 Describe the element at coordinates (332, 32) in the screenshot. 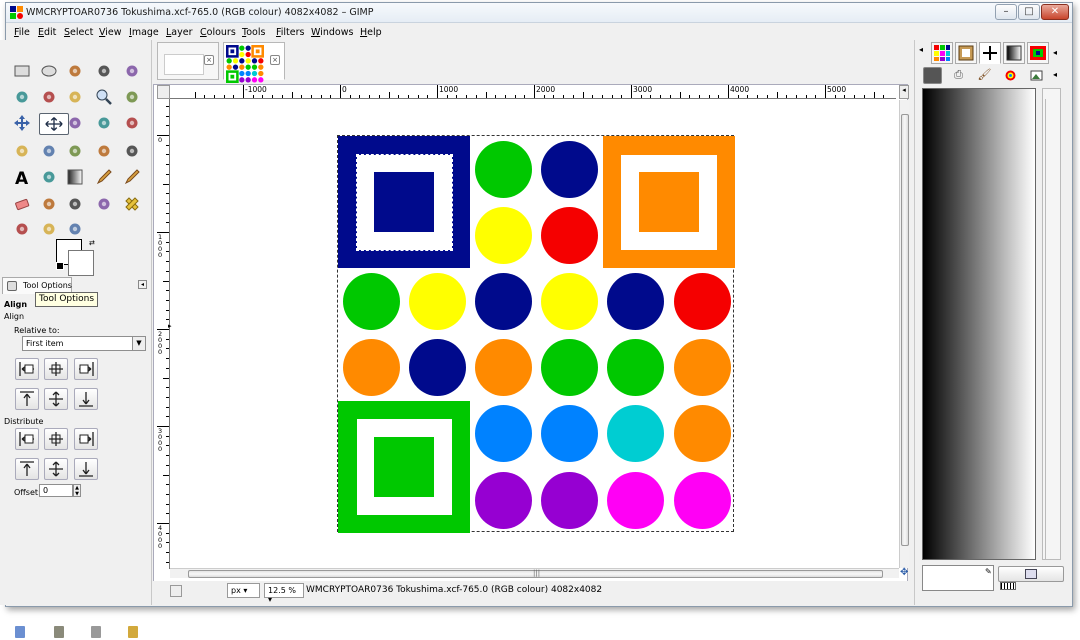

I see `menu-windows: Windows` at that location.